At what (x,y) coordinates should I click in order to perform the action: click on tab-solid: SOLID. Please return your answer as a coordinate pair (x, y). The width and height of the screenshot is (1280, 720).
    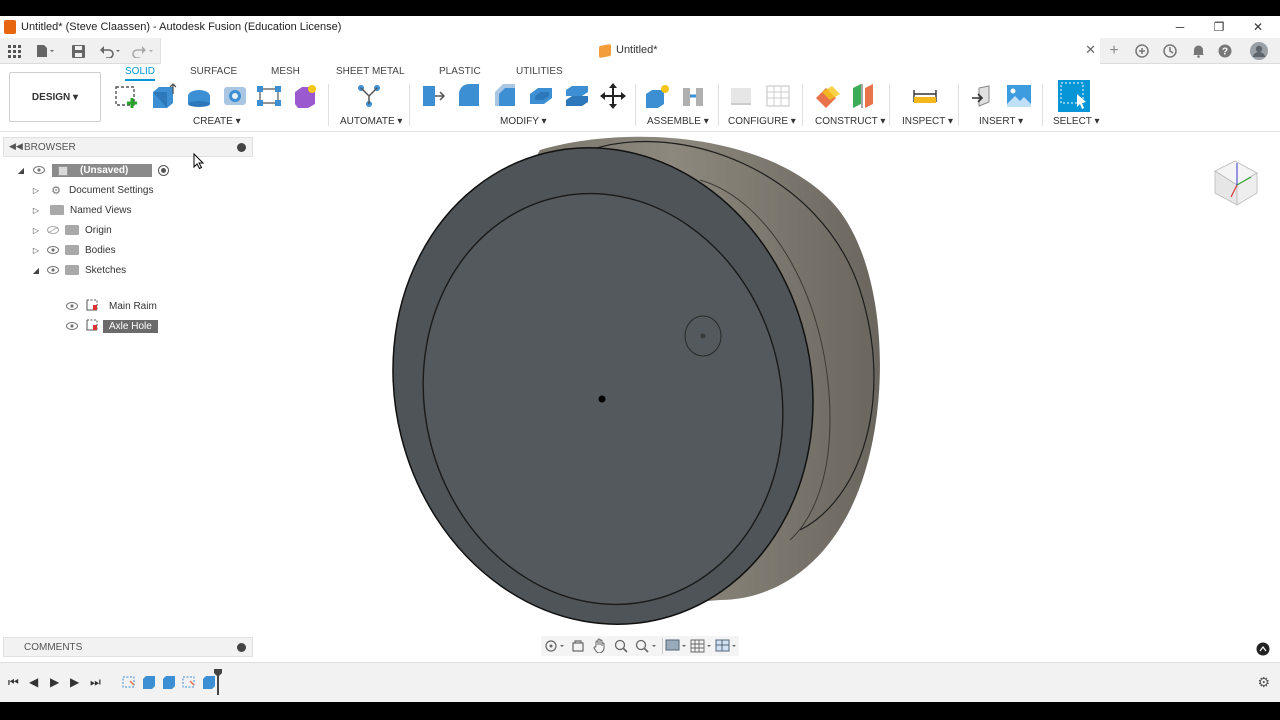
    Looking at the image, I should click on (140, 73).